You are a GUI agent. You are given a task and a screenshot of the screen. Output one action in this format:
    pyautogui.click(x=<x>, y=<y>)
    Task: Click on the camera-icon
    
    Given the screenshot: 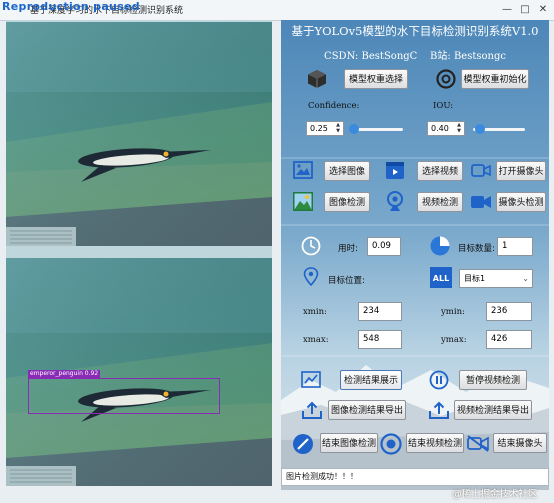 What is the action you would take?
    pyautogui.click(x=481, y=170)
    